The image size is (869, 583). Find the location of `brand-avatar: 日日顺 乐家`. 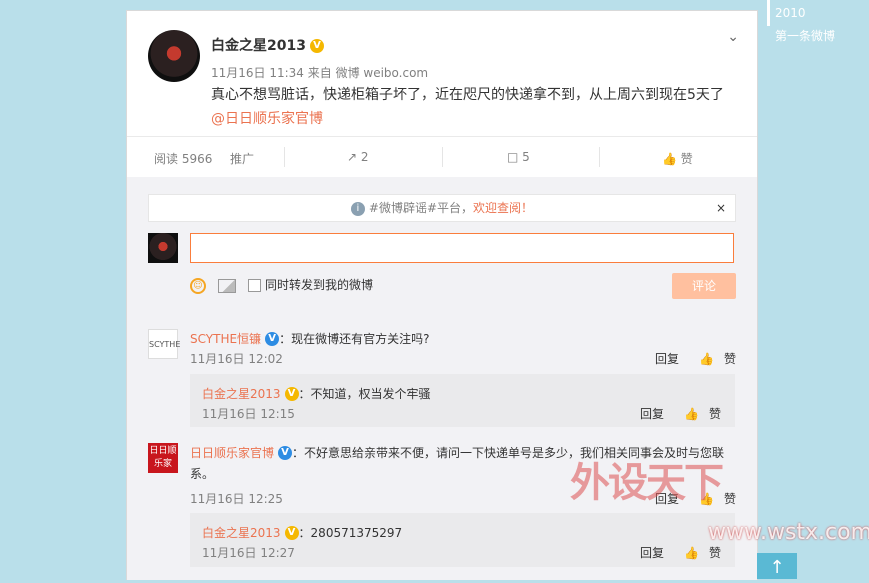

brand-avatar: 日日顺 乐家 is located at coordinates (163, 458).